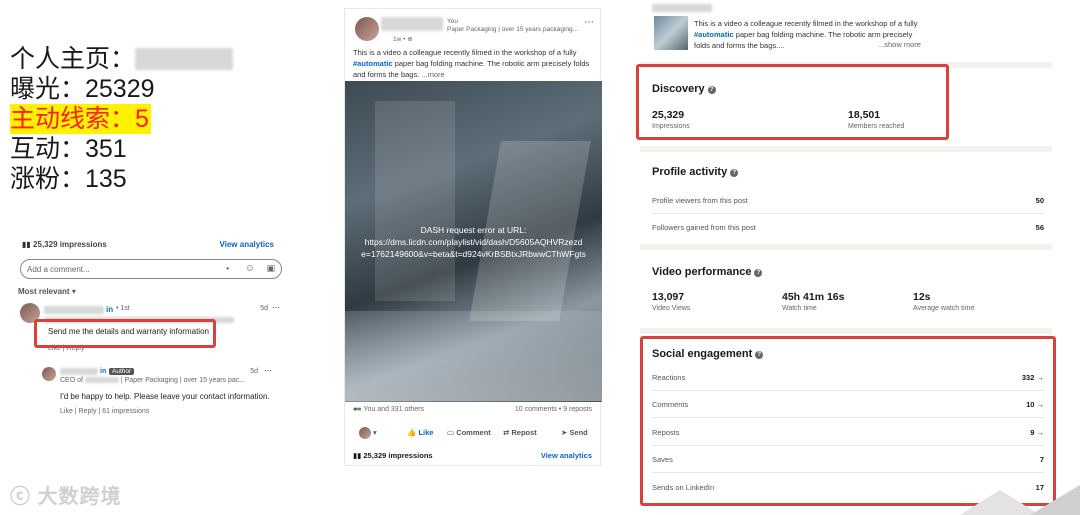 The height and width of the screenshot is (515, 1080). Describe the element at coordinates (410, 39) in the screenshot. I see `globe-icon: ⊕` at that location.